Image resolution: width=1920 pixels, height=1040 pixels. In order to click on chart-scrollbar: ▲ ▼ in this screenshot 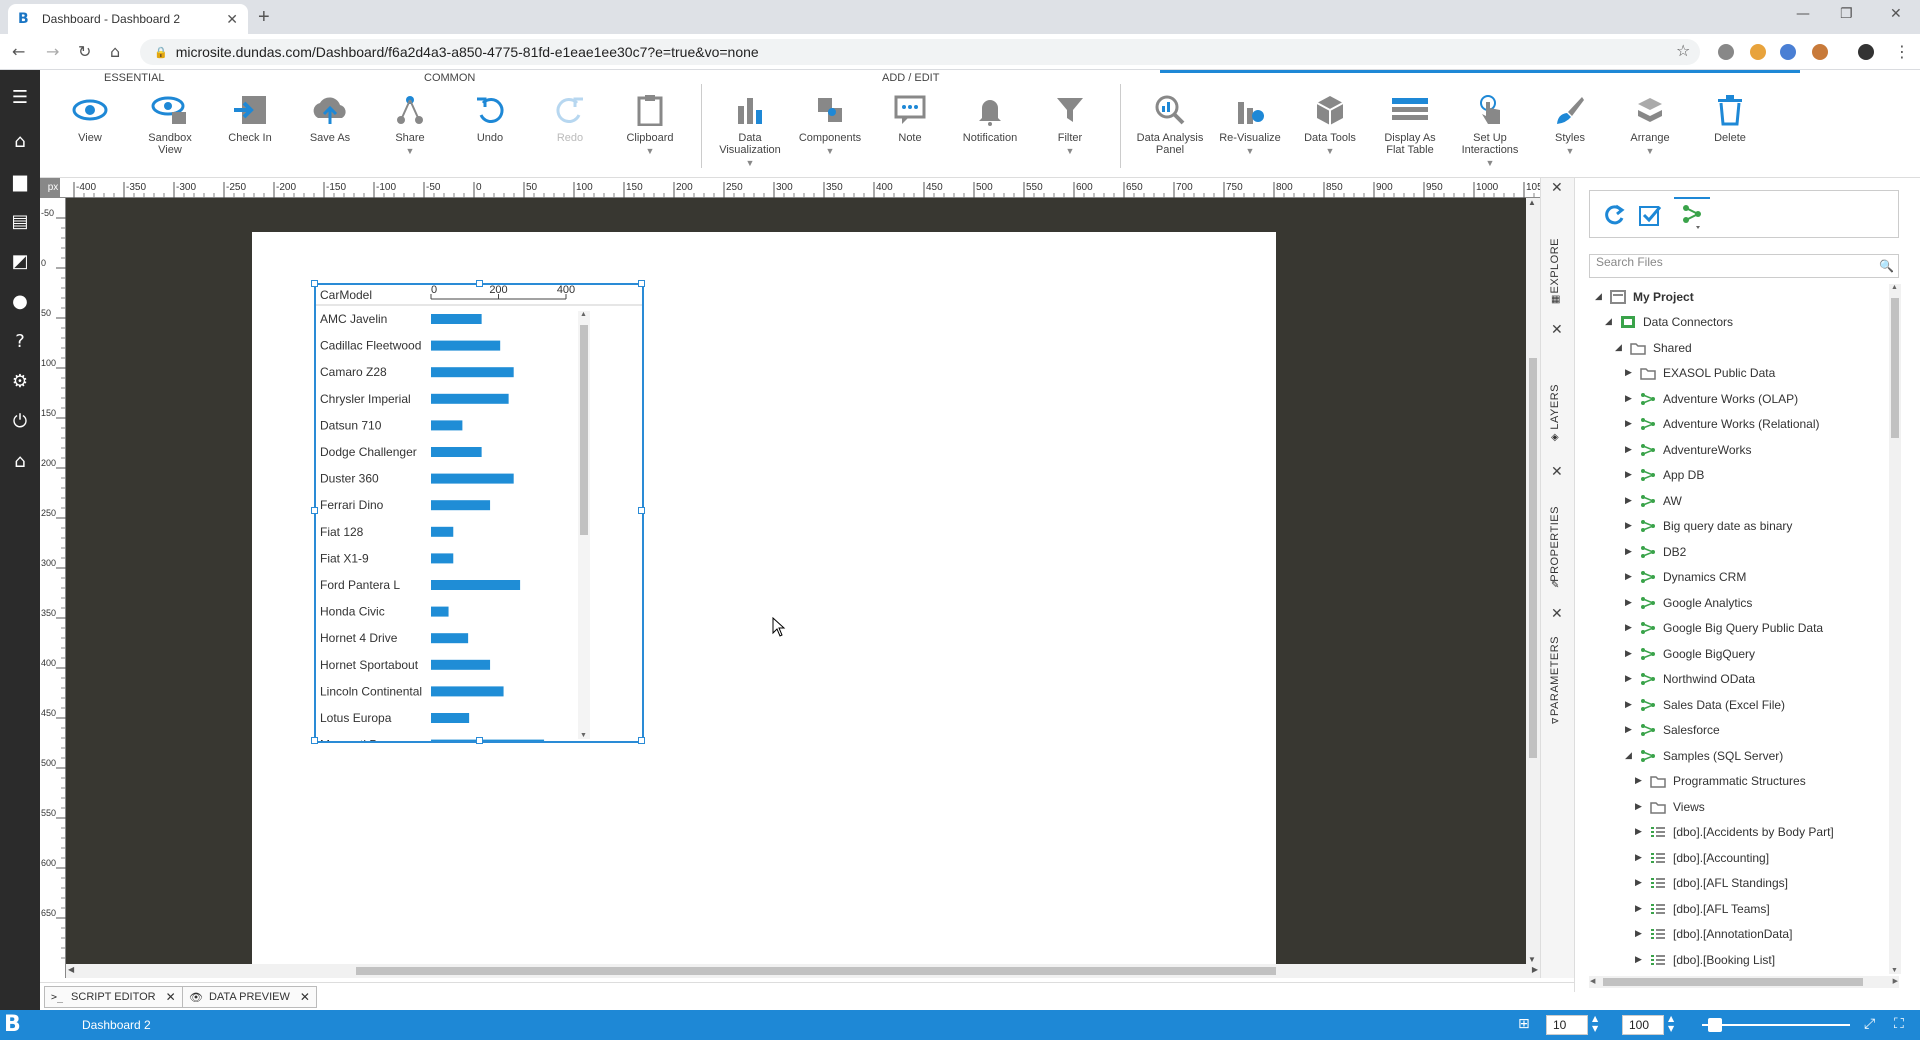, I will do `click(584, 525)`.